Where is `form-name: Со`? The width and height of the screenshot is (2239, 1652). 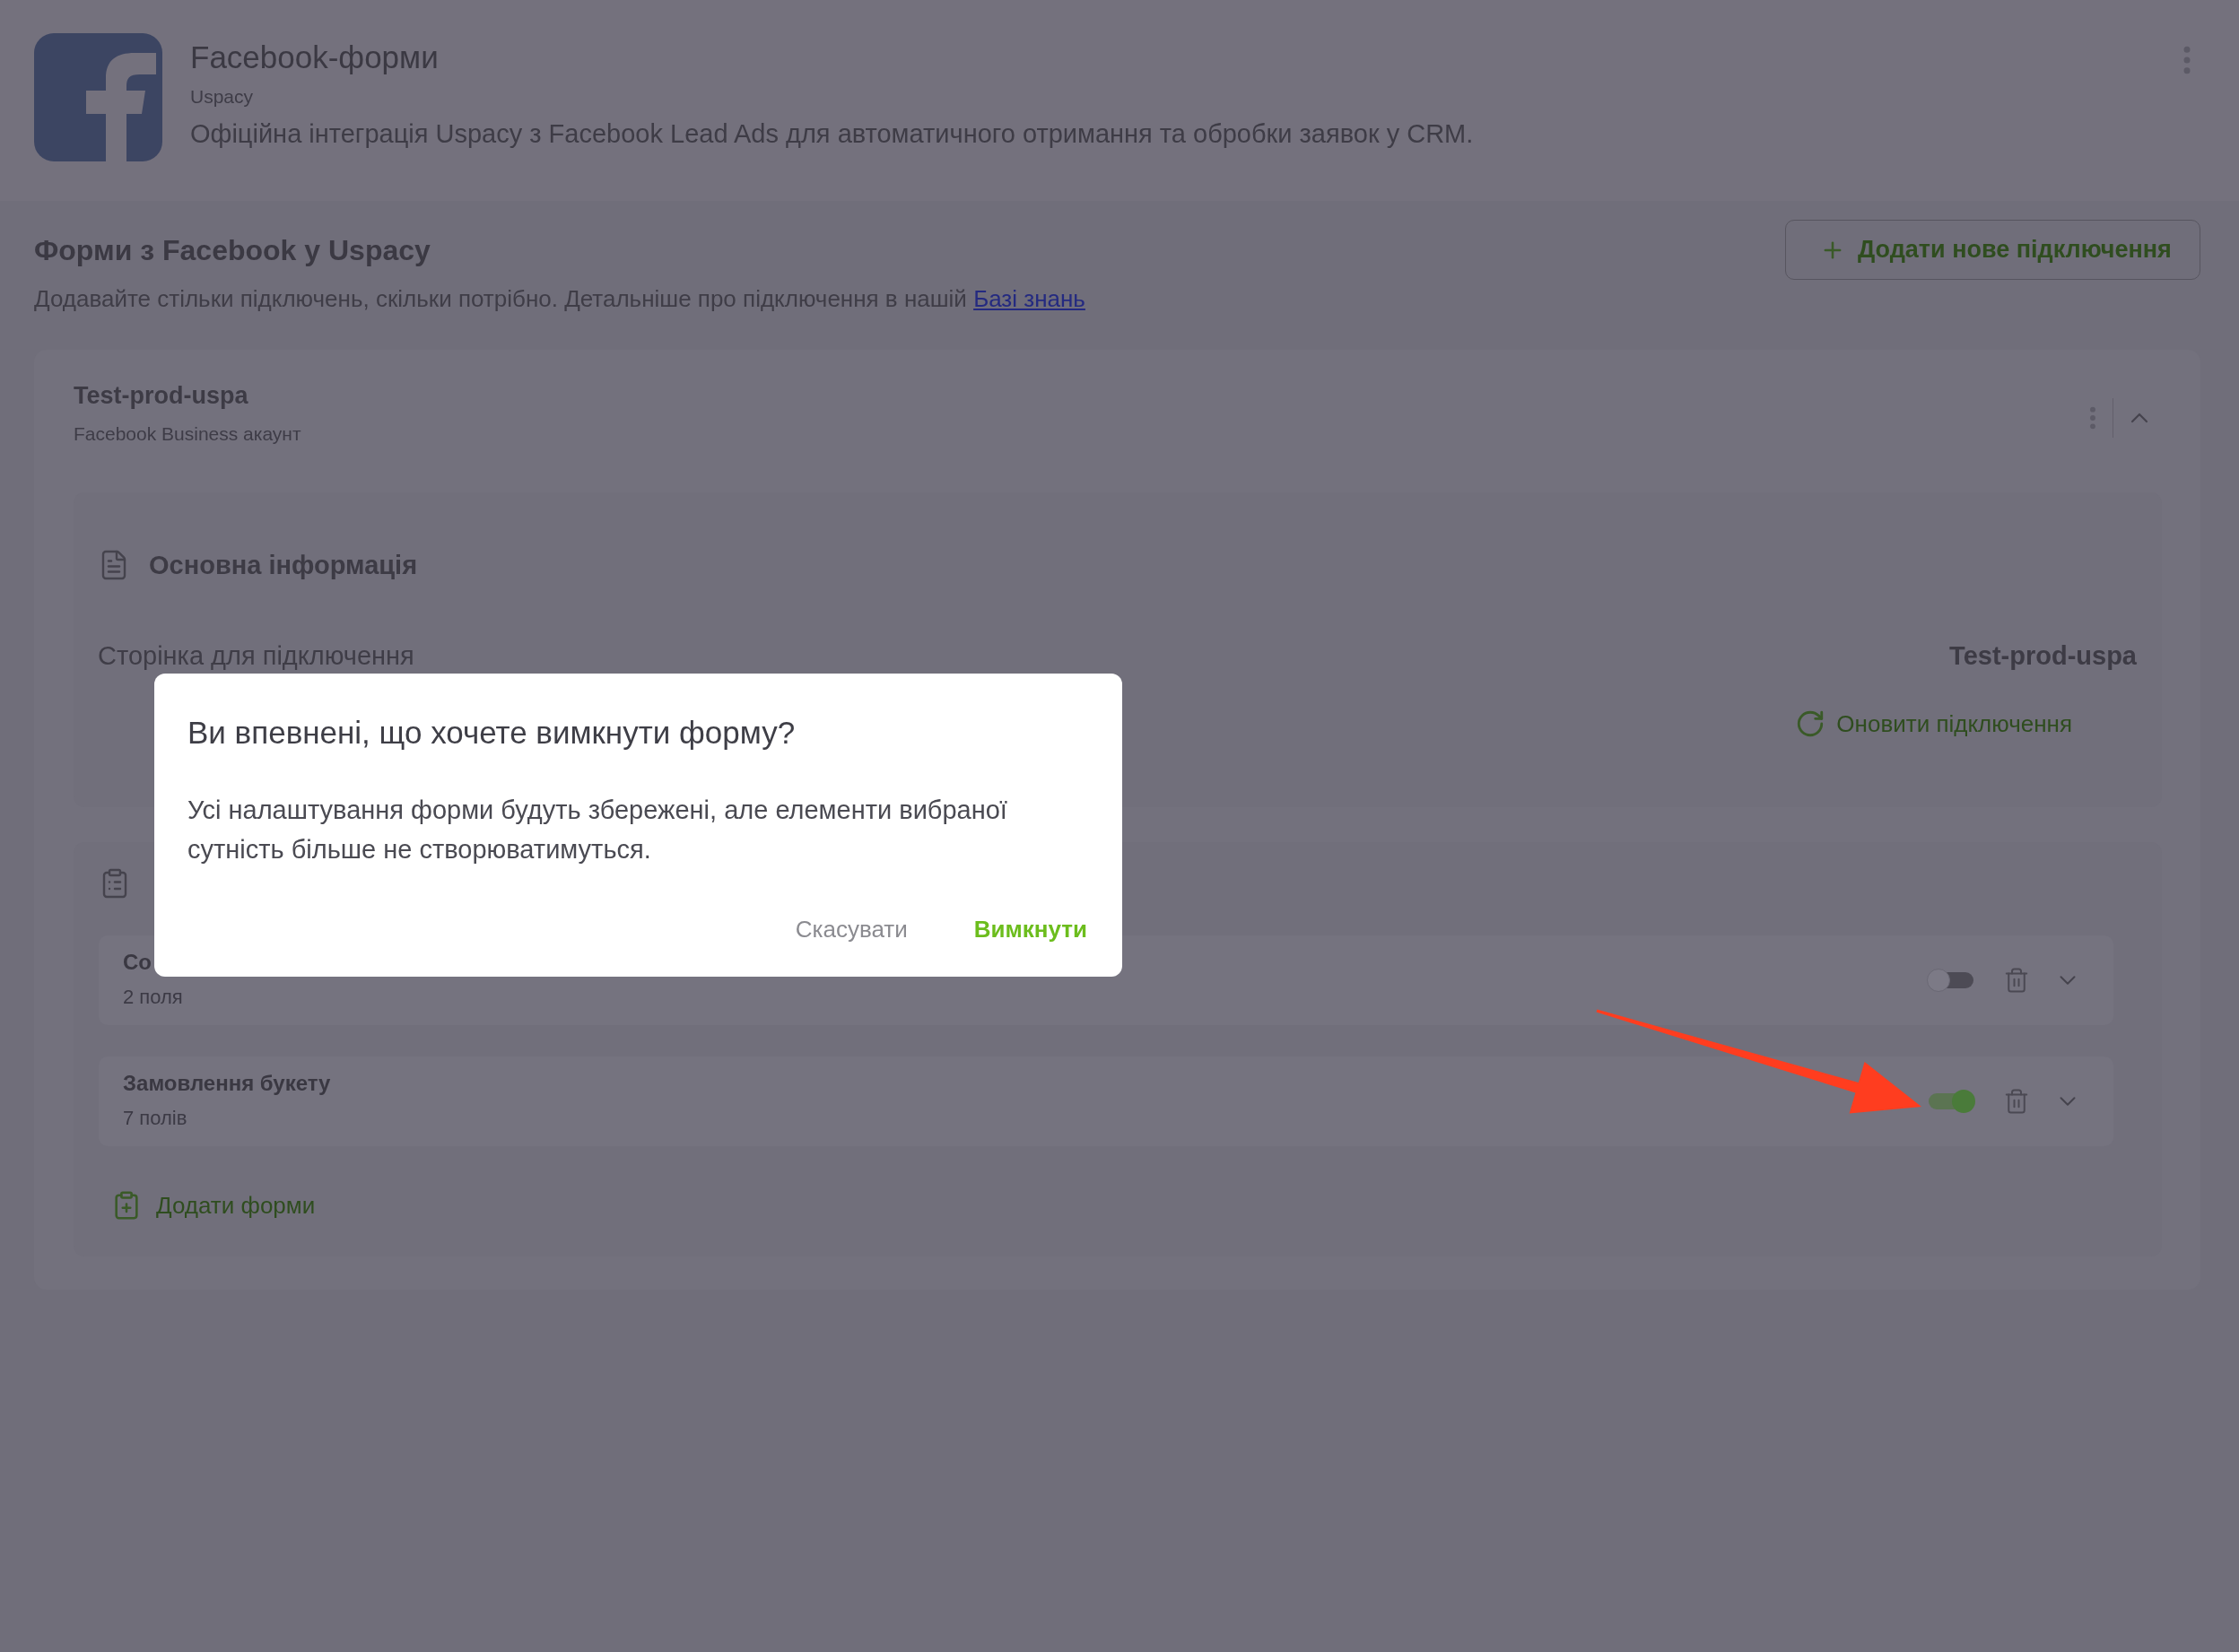 form-name: Со is located at coordinates (137, 962).